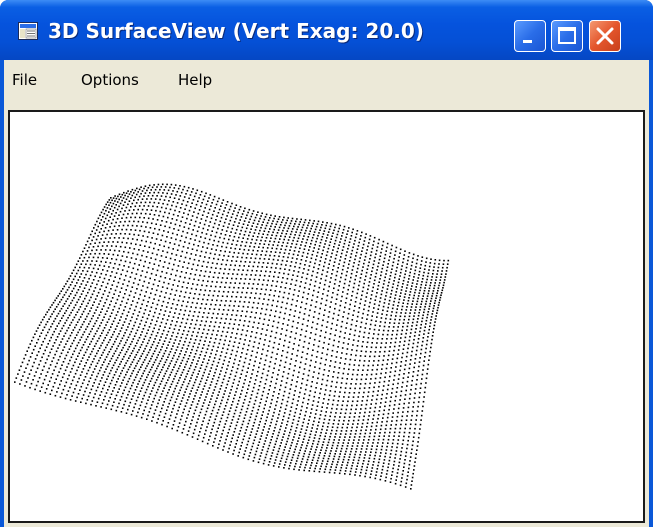 Image resolution: width=653 pixels, height=527 pixels. I want to click on menu-bar: File Options Help, so click(326, 79).